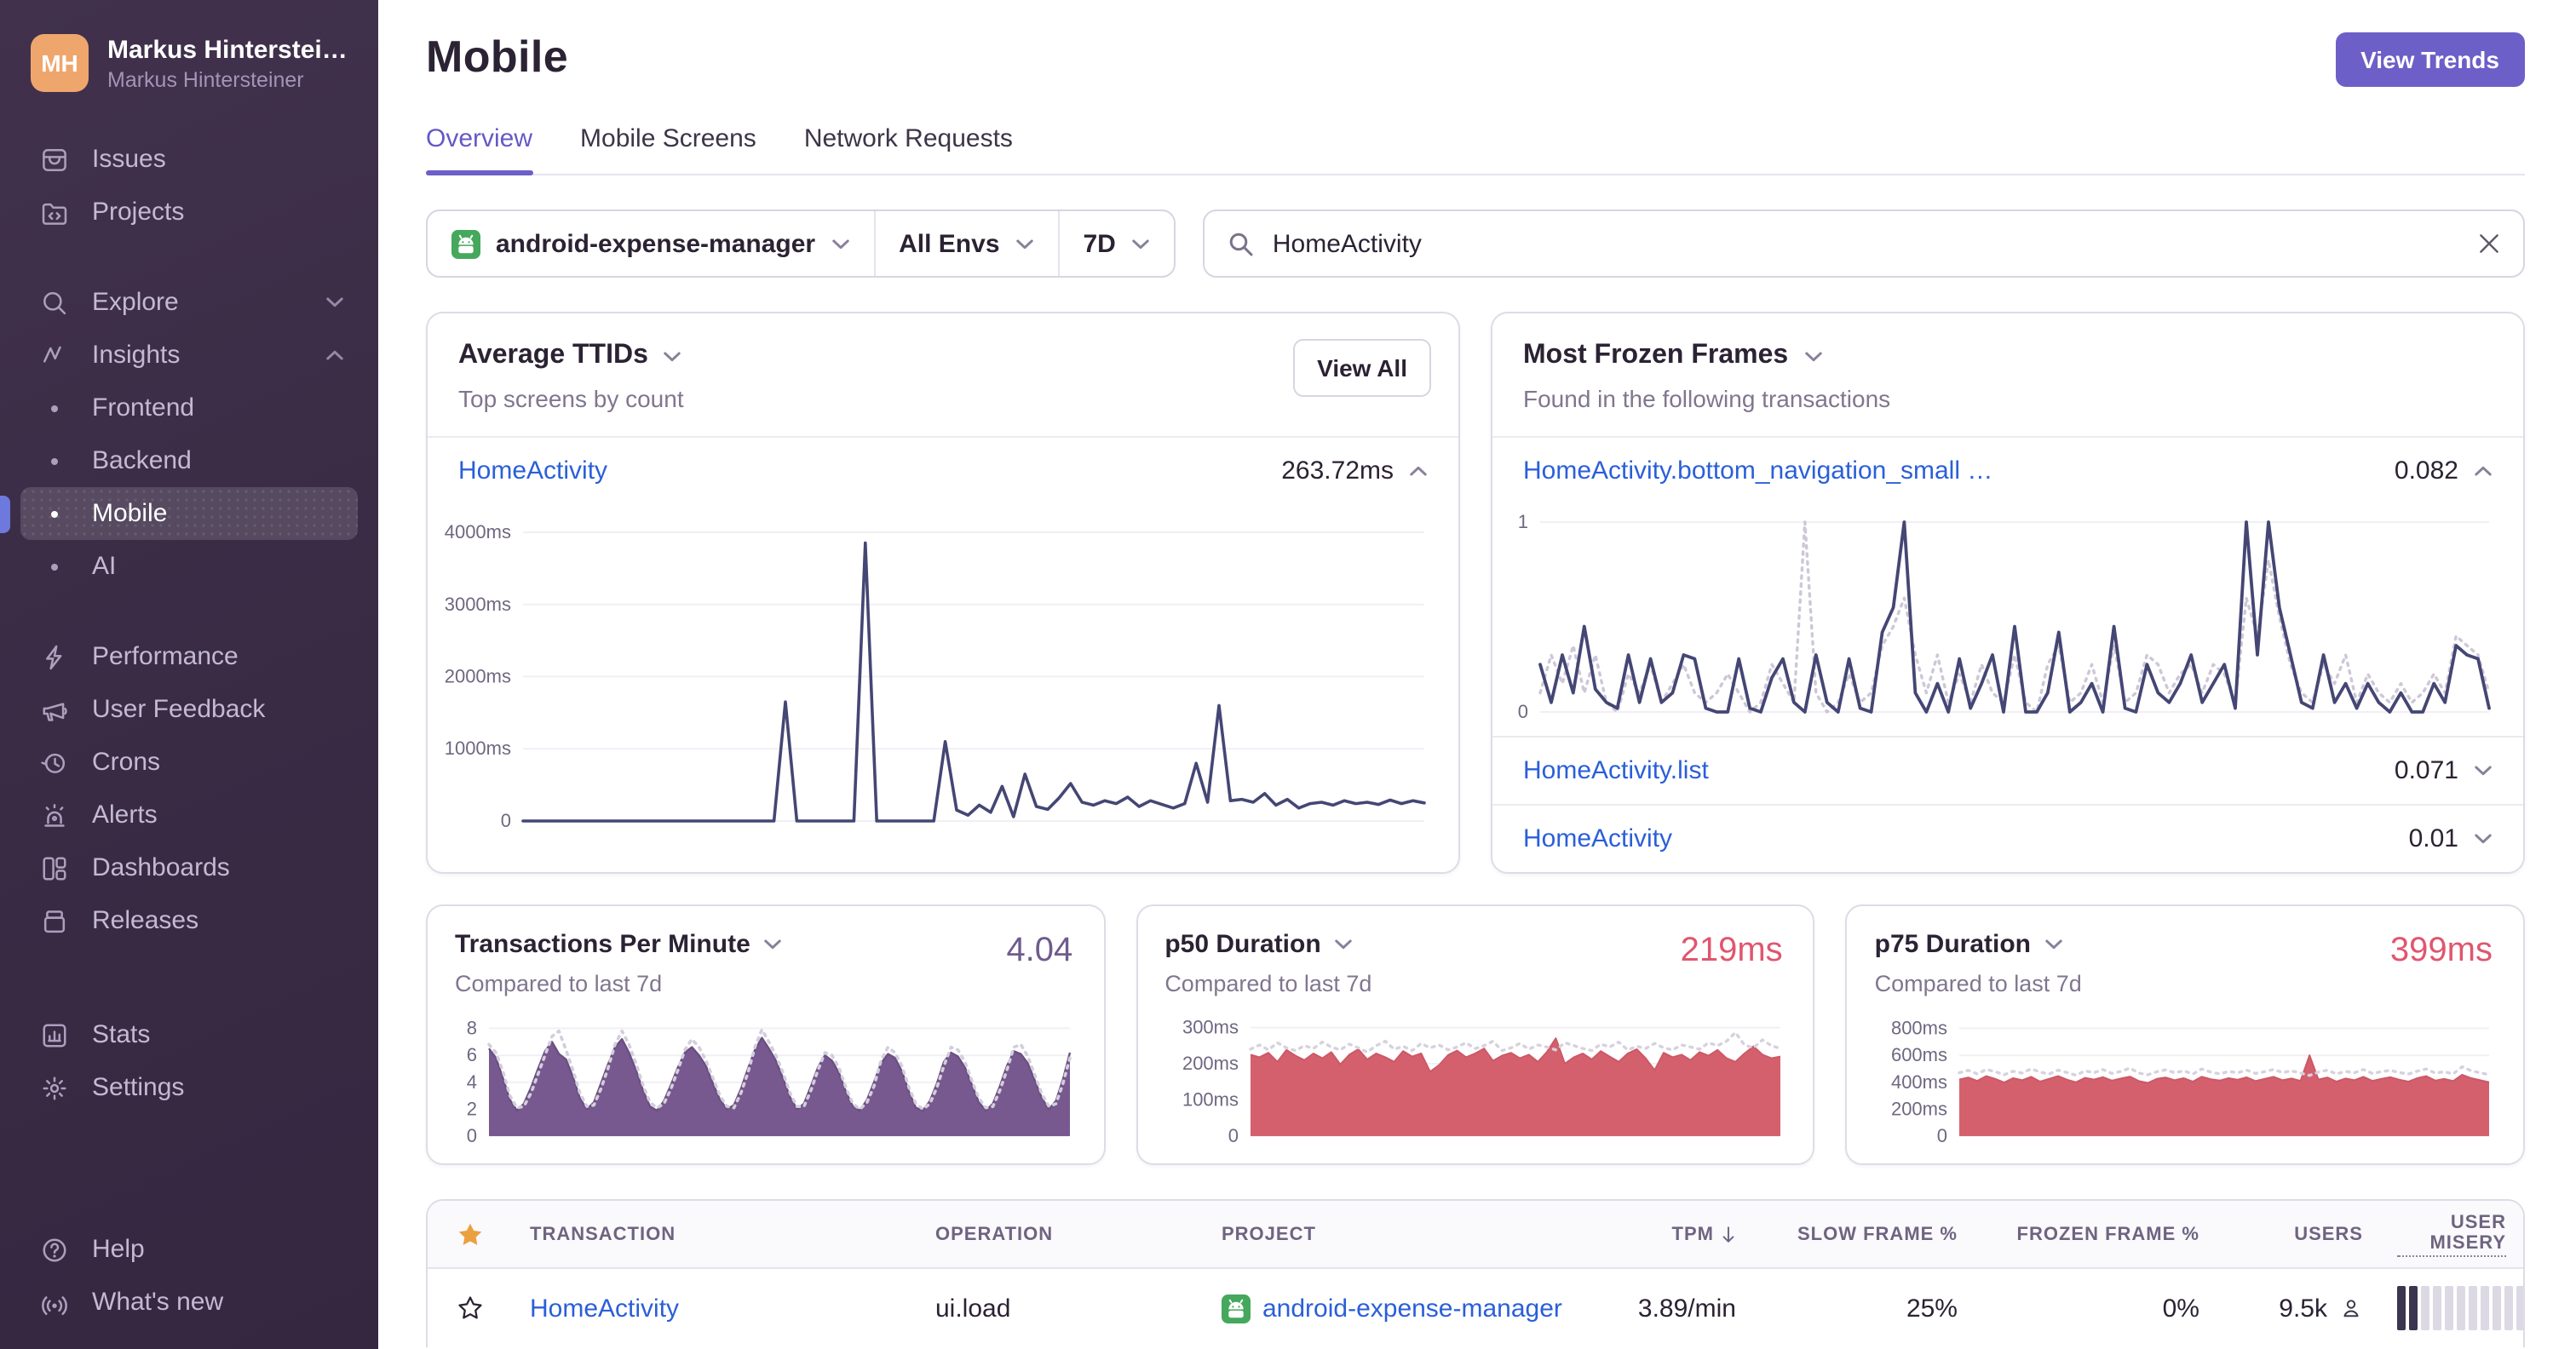 The width and height of the screenshot is (2576, 1349). I want to click on sidebar-item-alerts: Alerts, so click(189, 815).